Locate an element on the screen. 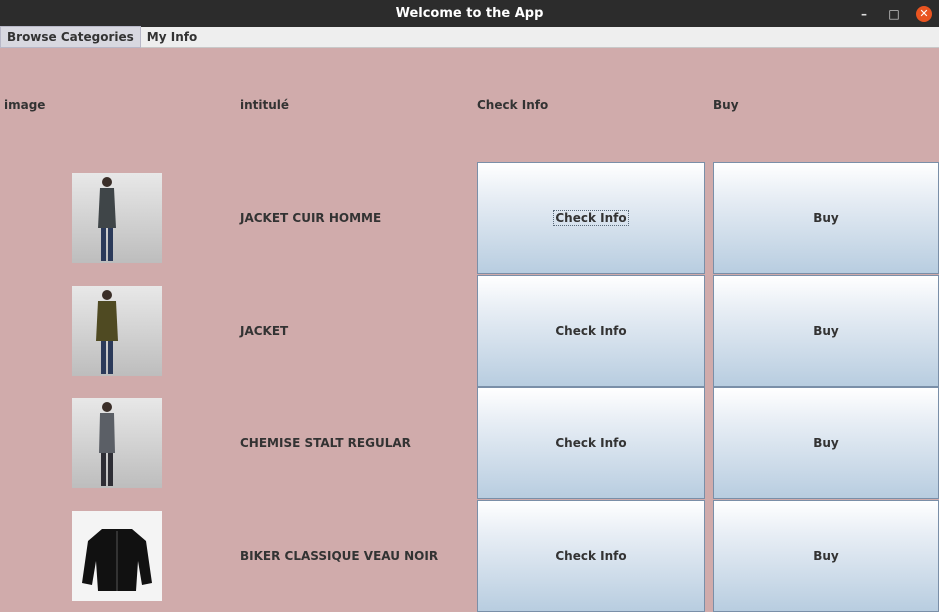  product-name: JACKET is located at coordinates (264, 331).